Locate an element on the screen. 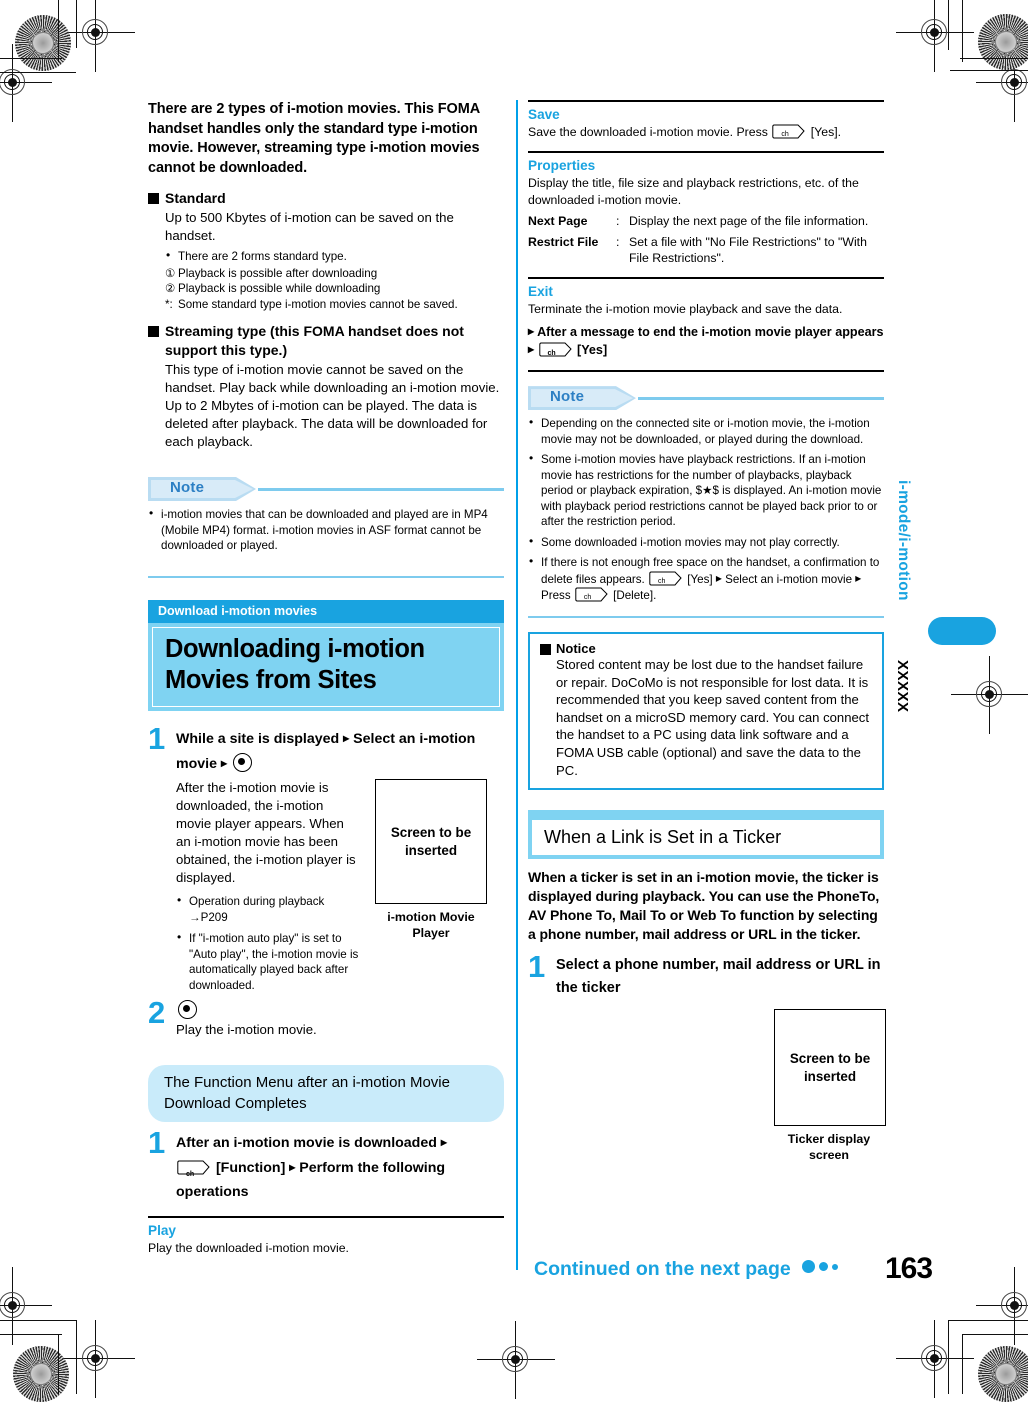 The image size is (1028, 1402). standard-item-1-label: Playback is possible after downloading is located at coordinates (278, 273).